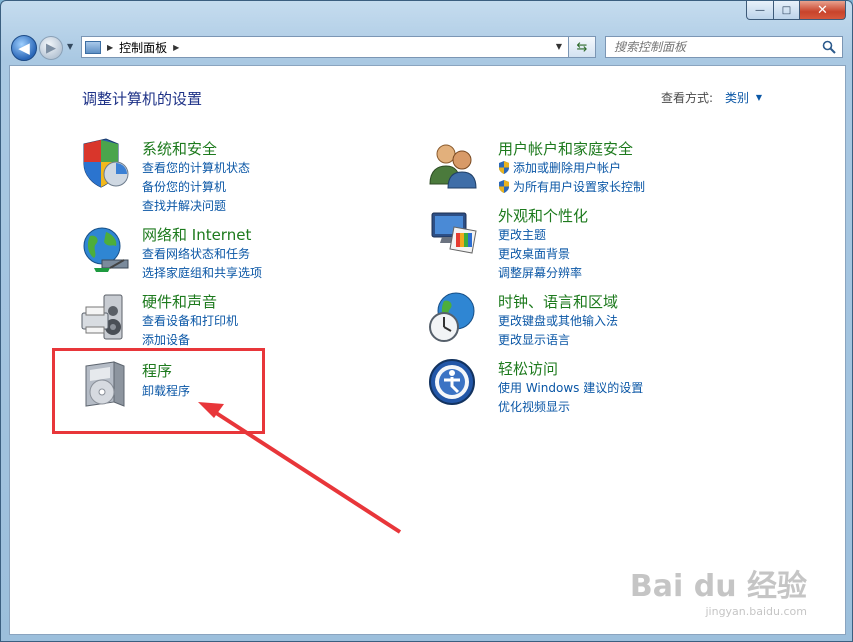  I want to click on back-button: ◀, so click(24, 48).